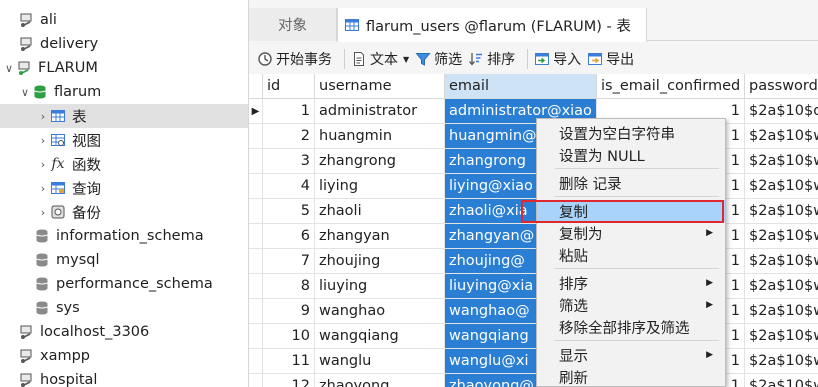  Describe the element at coordinates (124, 92) in the screenshot. I see `tree-item-flarum-db: ∨ flarum` at that location.